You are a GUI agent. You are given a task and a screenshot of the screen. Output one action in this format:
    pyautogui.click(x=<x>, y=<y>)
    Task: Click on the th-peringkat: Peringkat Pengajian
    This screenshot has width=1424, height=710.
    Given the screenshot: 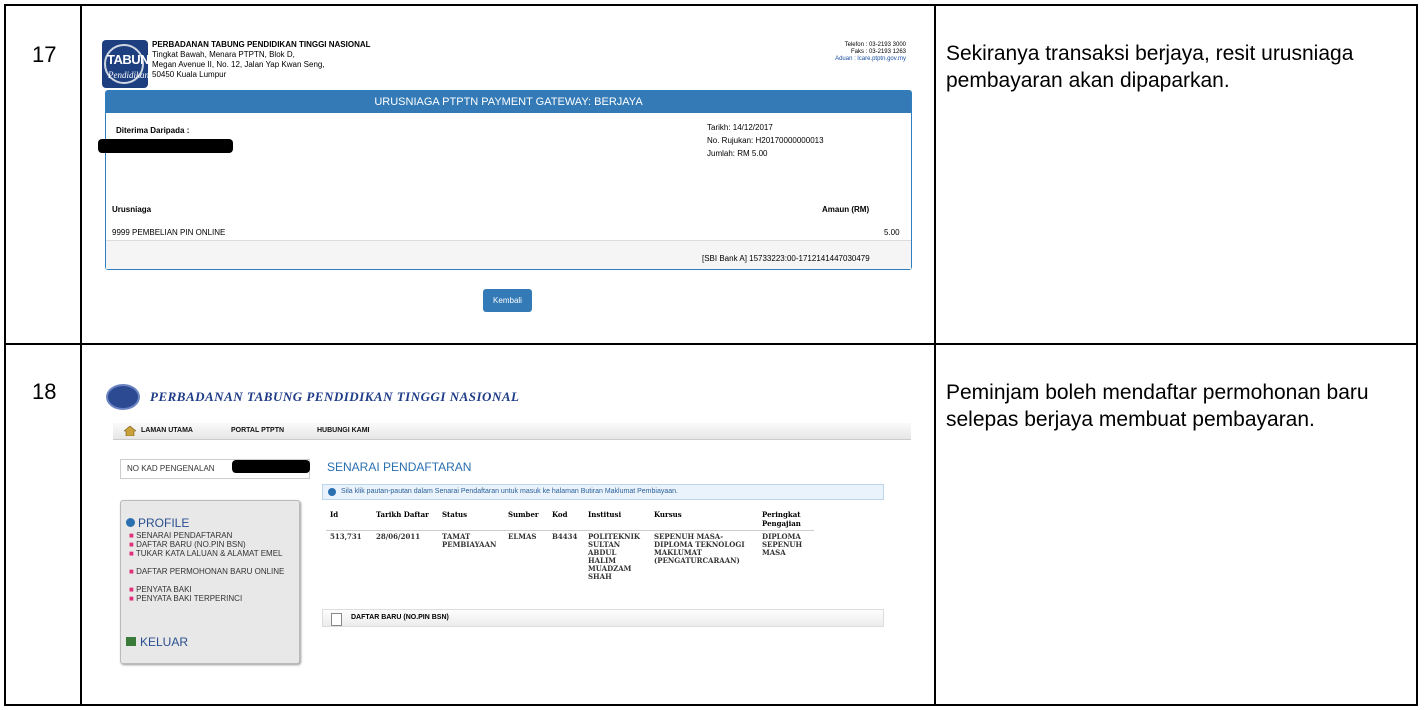 What is the action you would take?
    pyautogui.click(x=786, y=519)
    